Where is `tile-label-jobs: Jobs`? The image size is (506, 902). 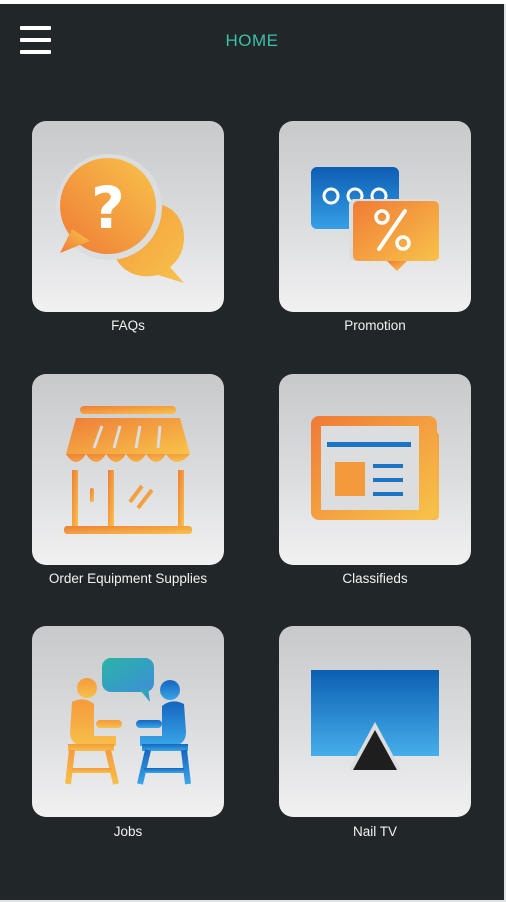 tile-label-jobs: Jobs is located at coordinates (128, 831).